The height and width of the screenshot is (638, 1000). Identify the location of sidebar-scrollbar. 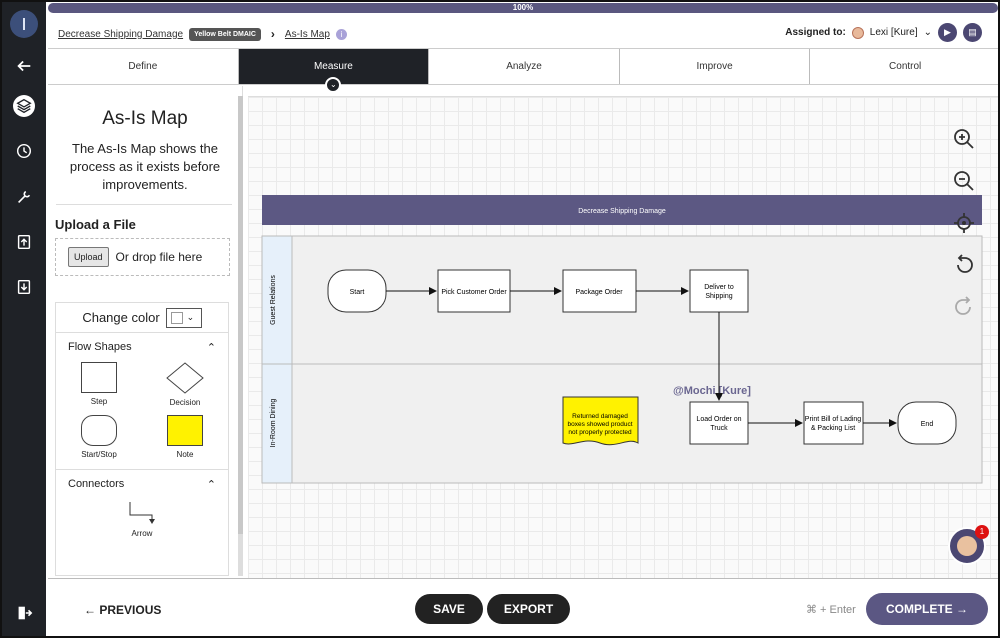
(240, 336).